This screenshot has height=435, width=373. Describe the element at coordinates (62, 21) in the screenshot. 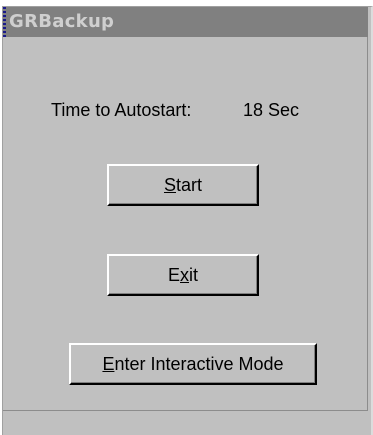

I see `window-title: GRBackup` at that location.